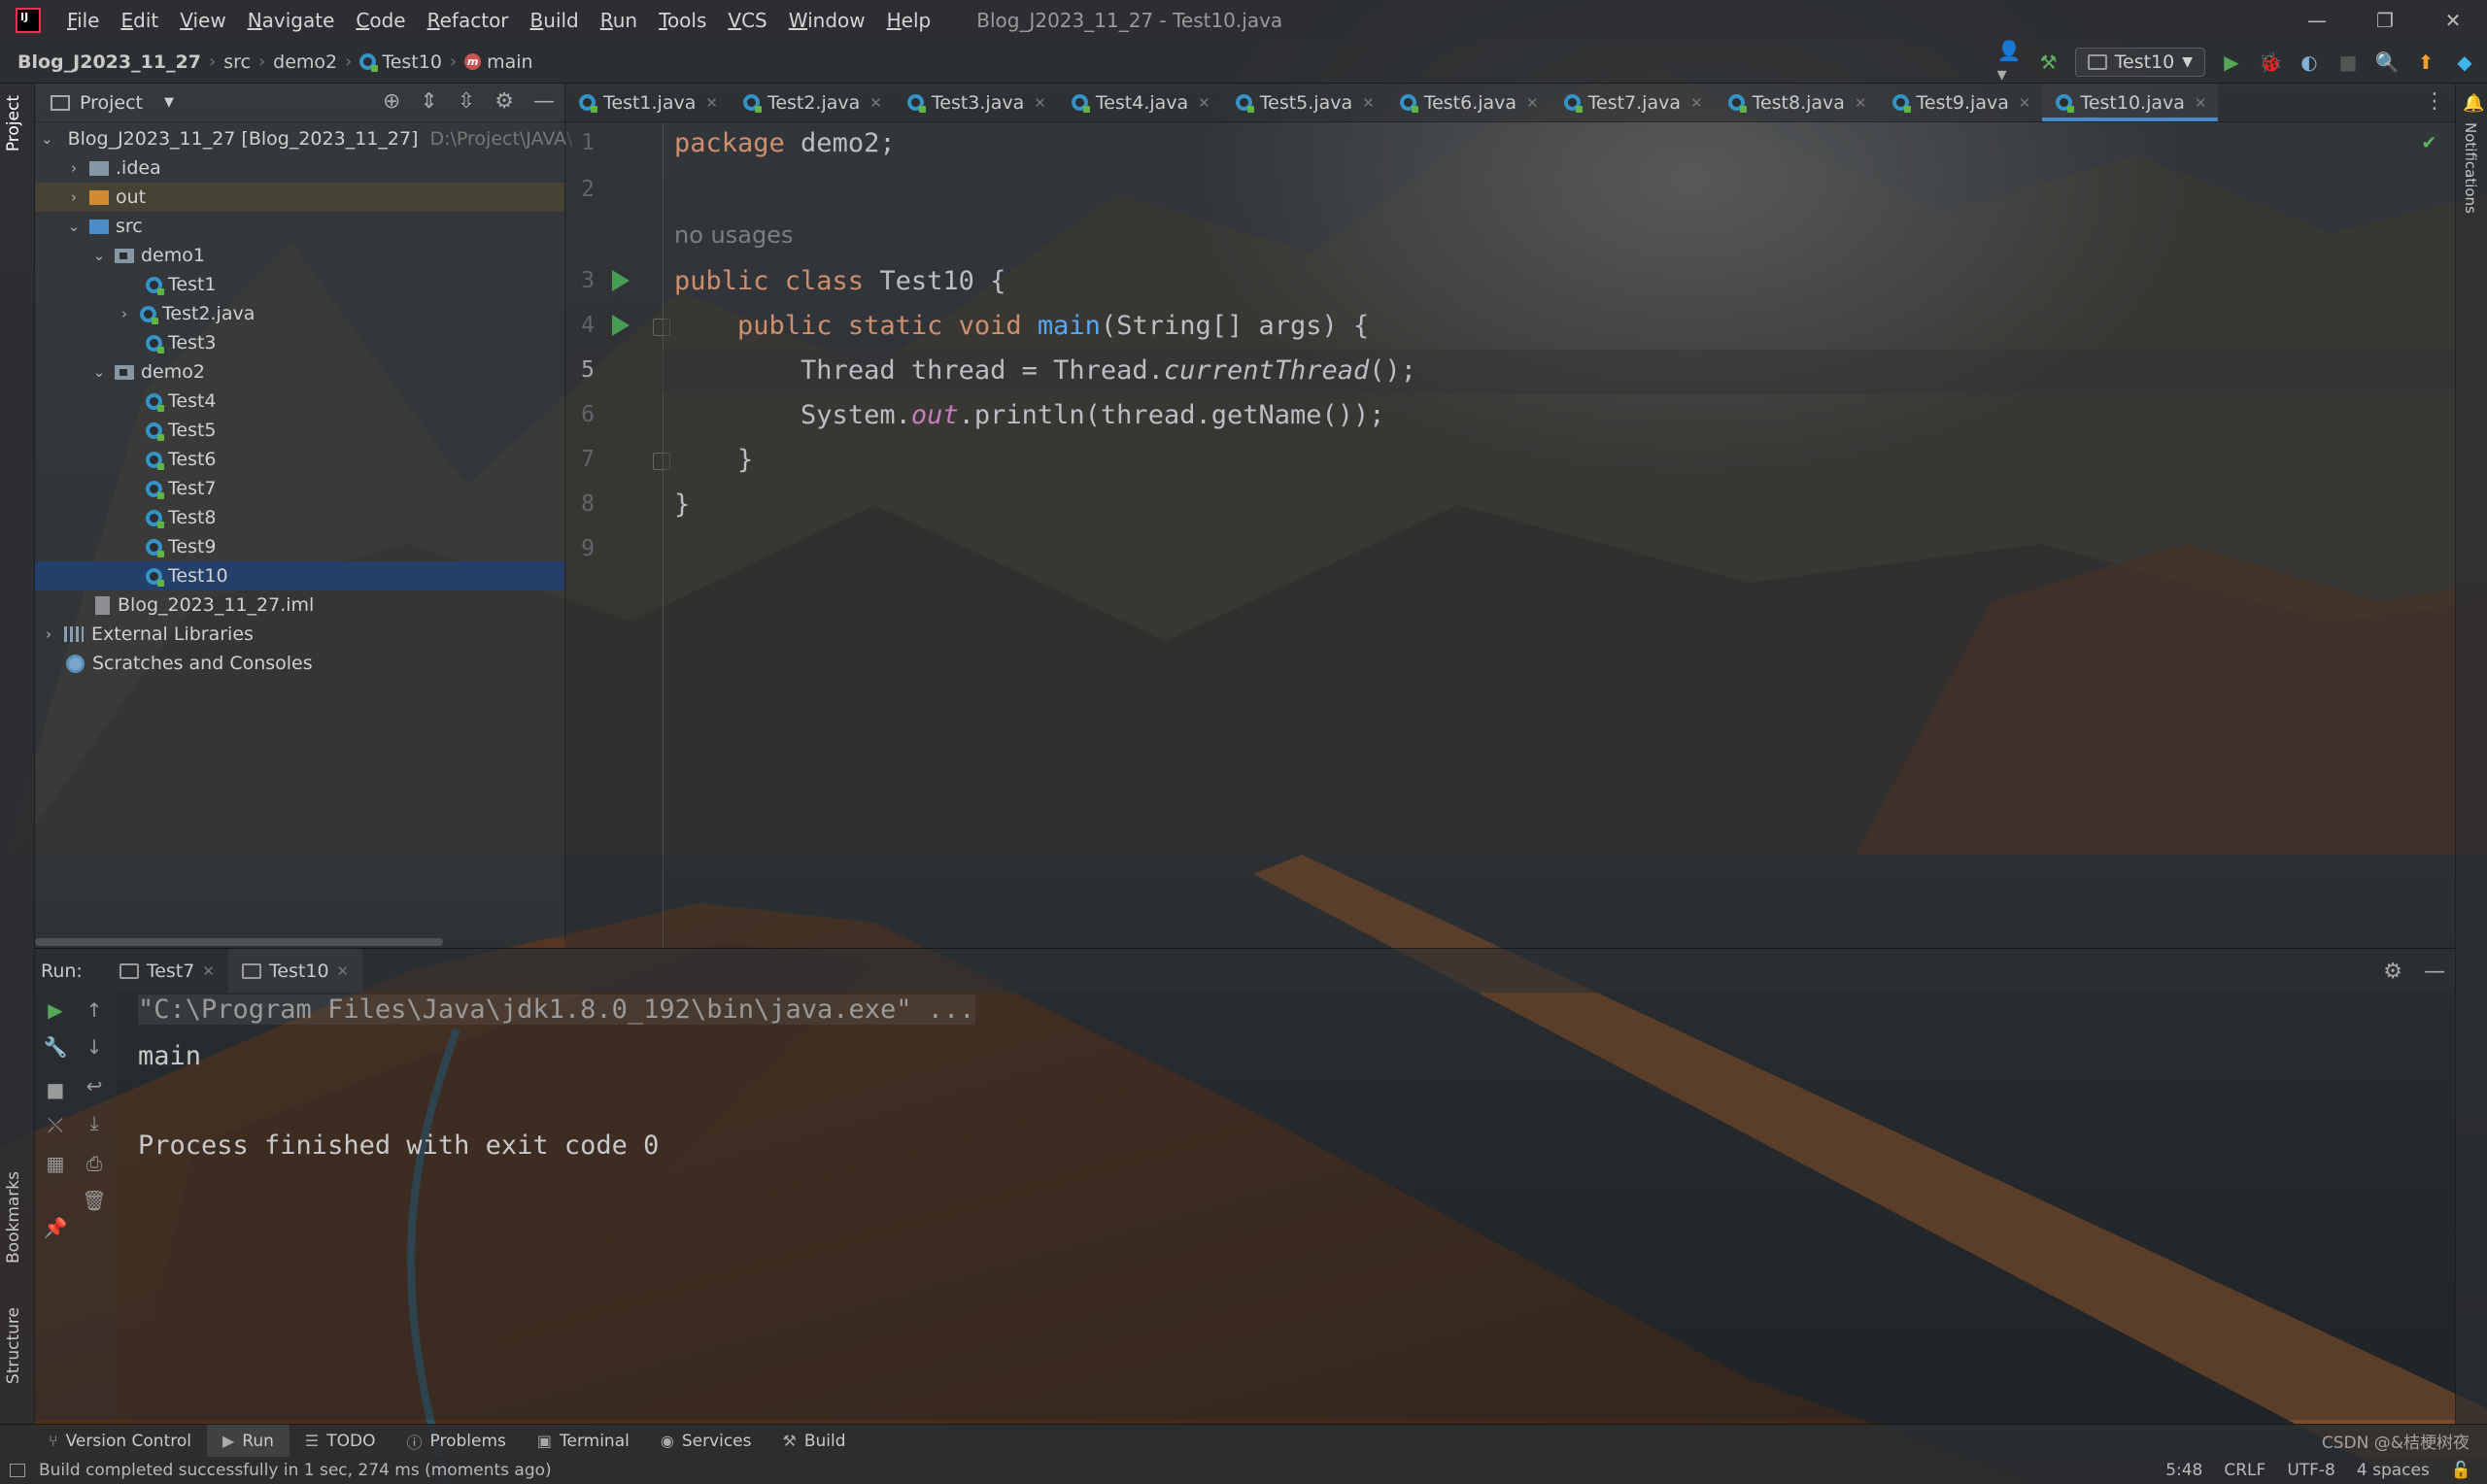 This screenshot has height=1484, width=2487. I want to click on toolbox-icon: ◆, so click(2464, 62).